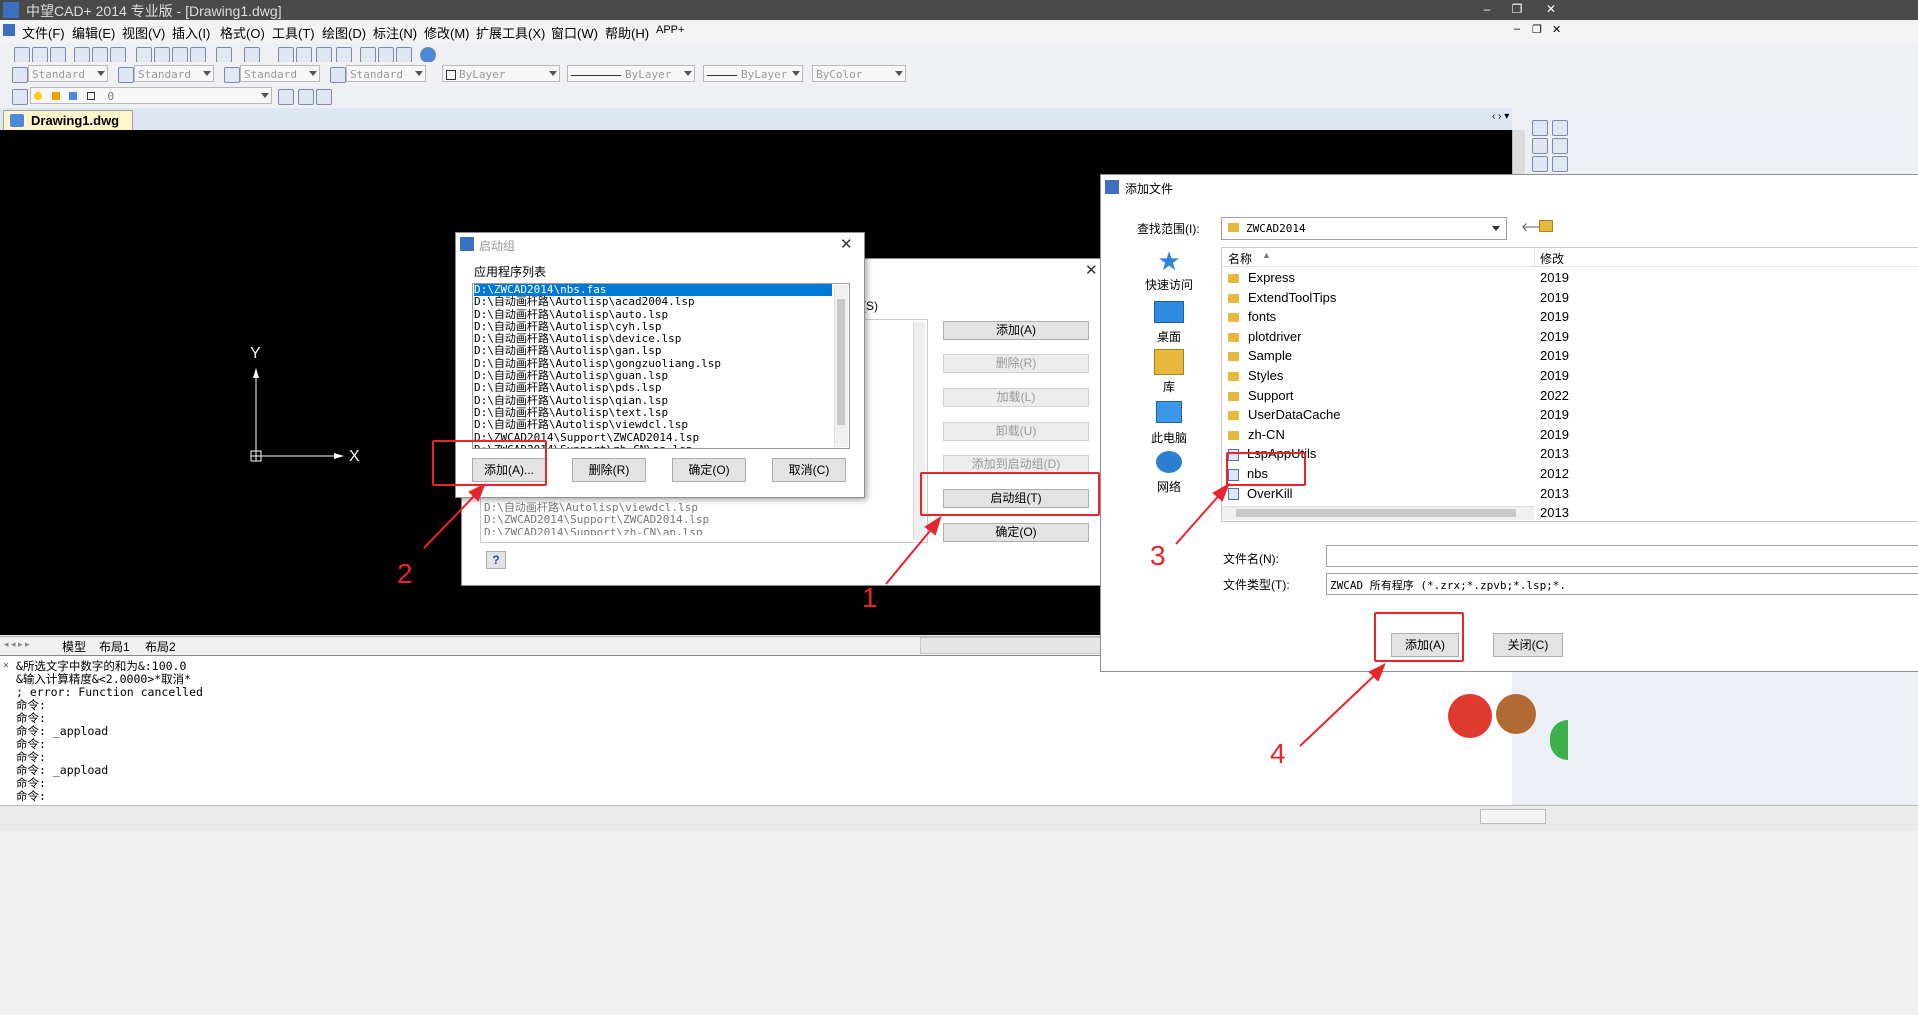 The height and width of the screenshot is (1015, 1918). What do you see at coordinates (904, 614) in the screenshot?
I see `annotation-arrows` at bounding box center [904, 614].